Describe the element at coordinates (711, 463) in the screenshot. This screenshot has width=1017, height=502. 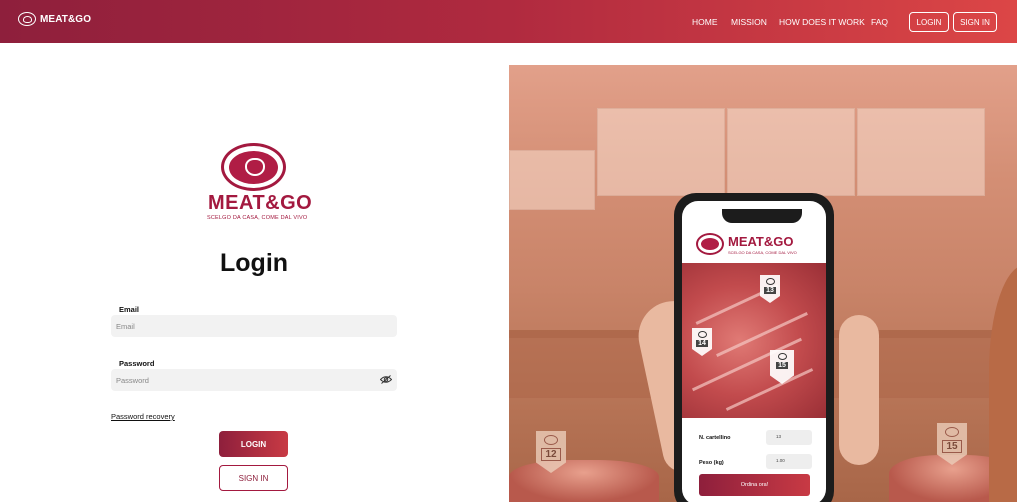
I see `phone-weight-label: Peso (kg)` at that location.